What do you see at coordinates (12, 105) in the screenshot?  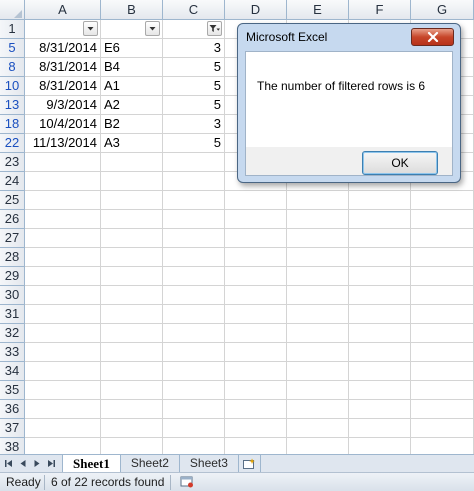 I see `row-header: 13` at bounding box center [12, 105].